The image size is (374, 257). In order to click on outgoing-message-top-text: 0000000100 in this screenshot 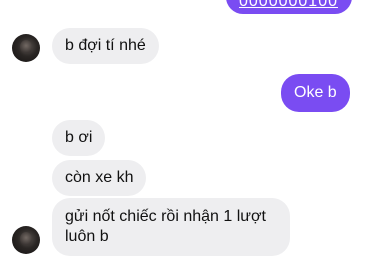, I will do `click(288, 5)`.